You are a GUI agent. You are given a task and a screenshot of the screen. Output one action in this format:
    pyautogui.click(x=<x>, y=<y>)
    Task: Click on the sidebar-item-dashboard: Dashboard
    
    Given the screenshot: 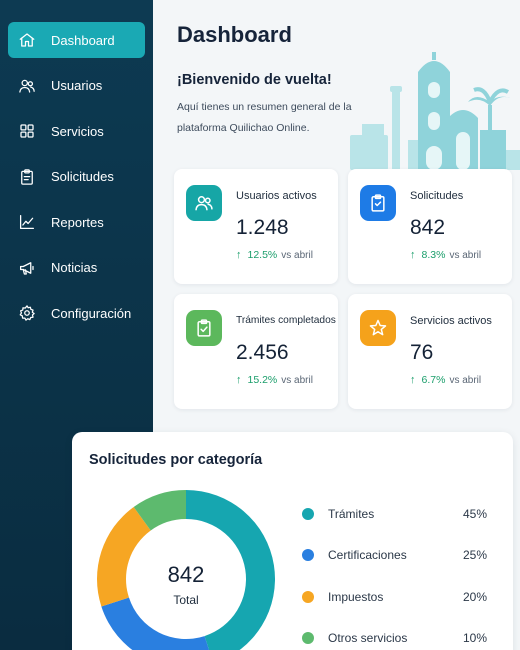 What is the action you would take?
    pyautogui.click(x=76, y=40)
    